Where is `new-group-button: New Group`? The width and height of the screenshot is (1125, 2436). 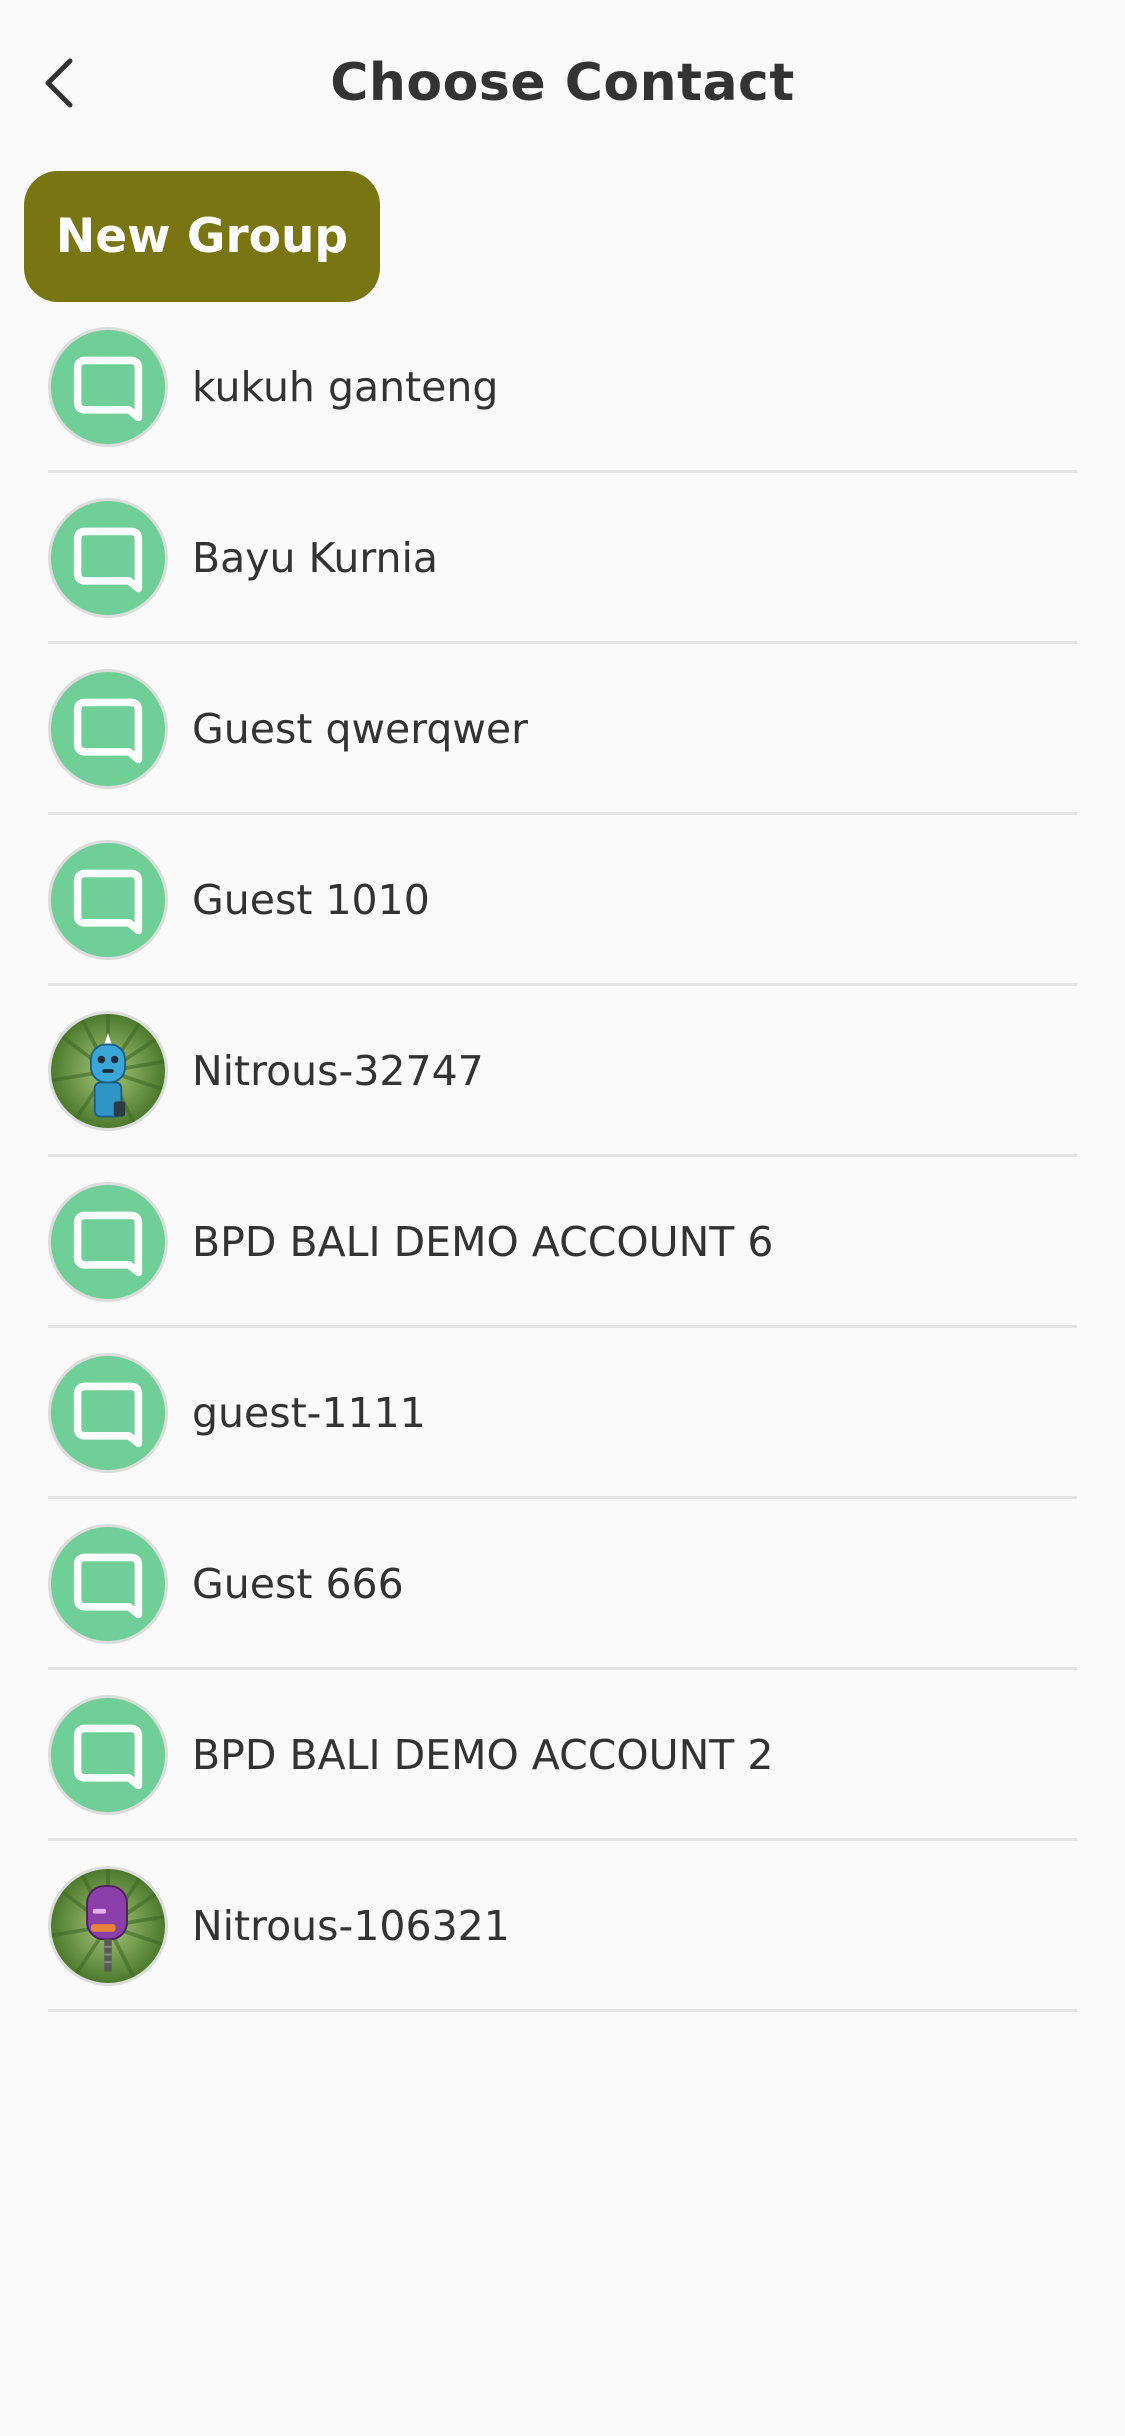
new-group-button: New Group is located at coordinates (202, 236).